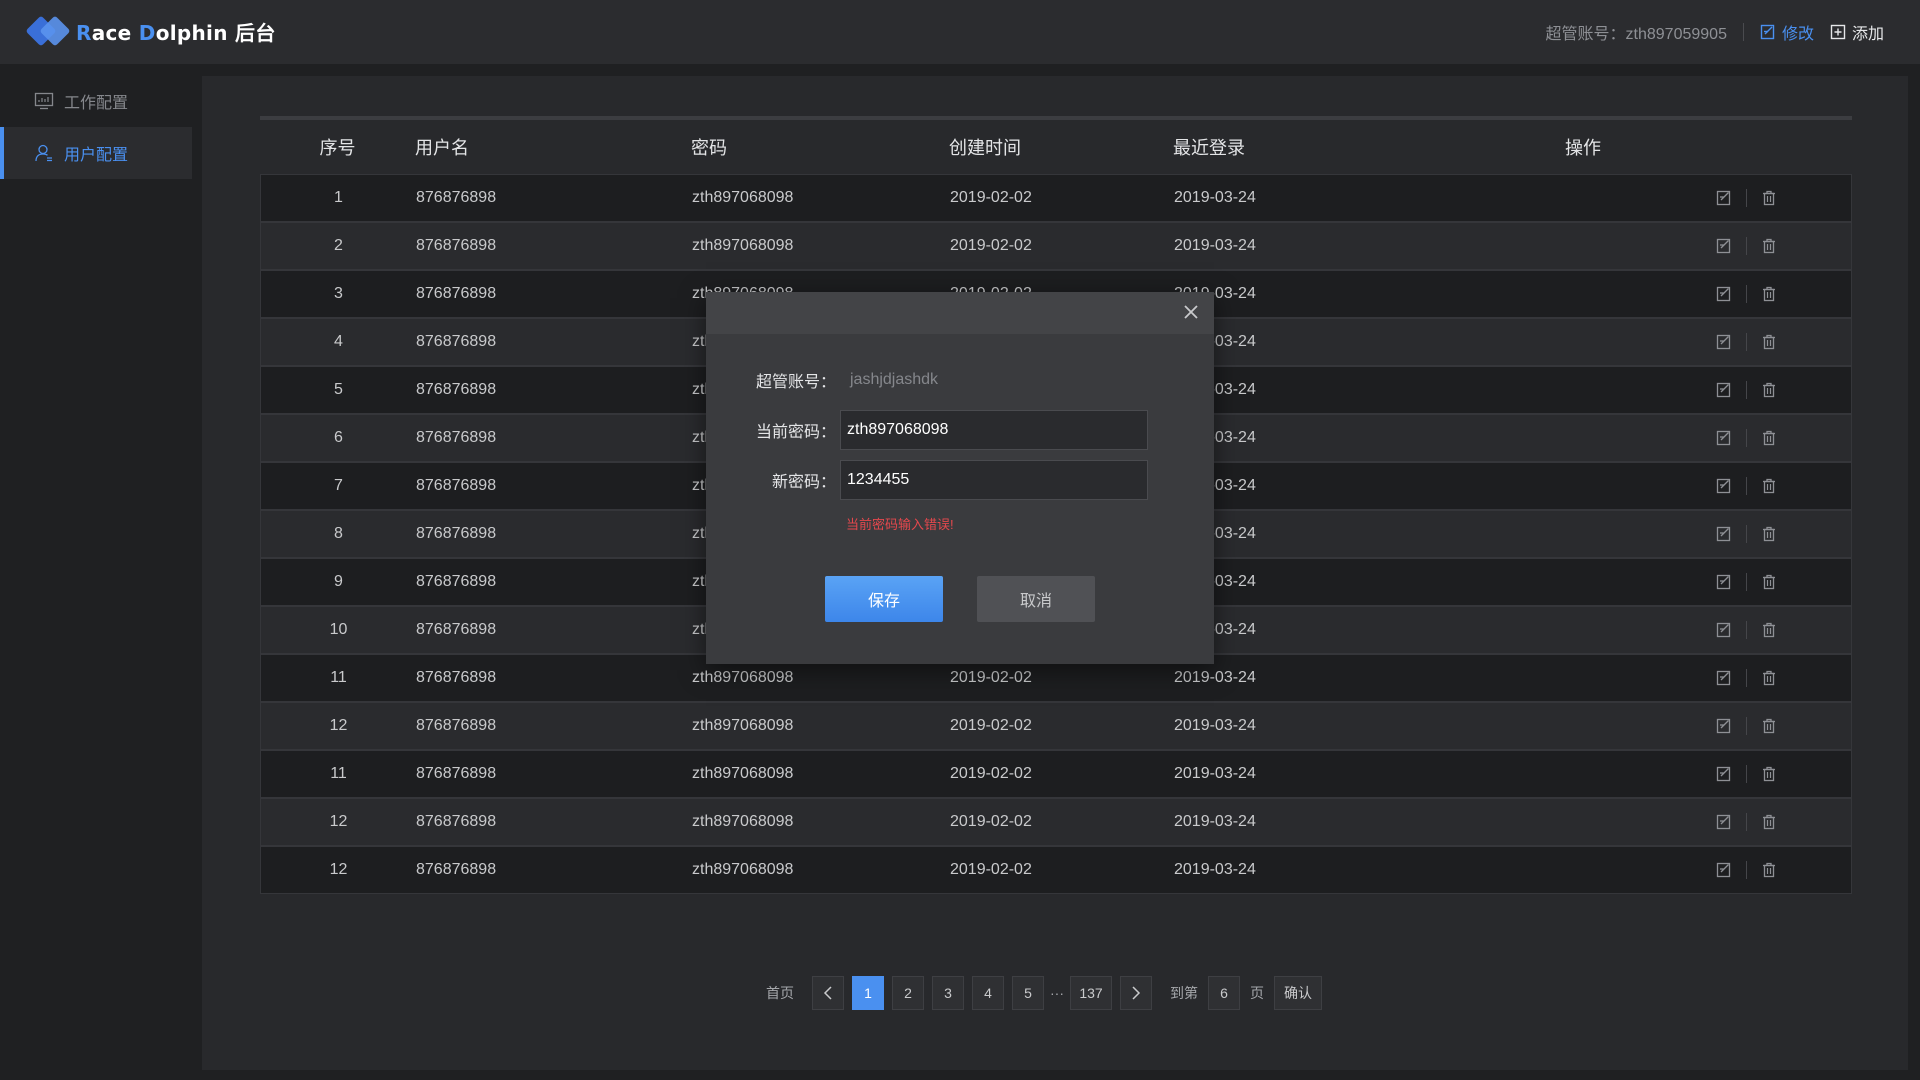 Image resolution: width=1920 pixels, height=1080 pixels. What do you see at coordinates (1224, 993) in the screenshot?
I see `goto-page-input: 6` at bounding box center [1224, 993].